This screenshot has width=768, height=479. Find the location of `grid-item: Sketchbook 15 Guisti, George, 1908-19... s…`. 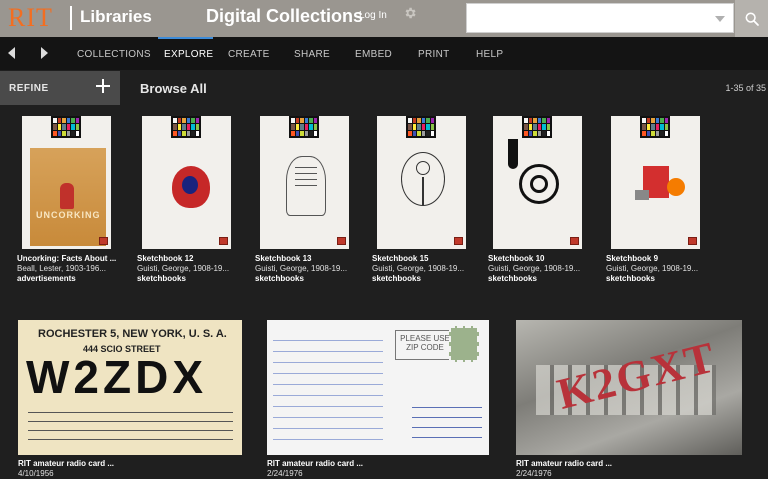

grid-item: Sketchbook 15 Guisti, George, 1908-19... s… is located at coordinates (424, 200).